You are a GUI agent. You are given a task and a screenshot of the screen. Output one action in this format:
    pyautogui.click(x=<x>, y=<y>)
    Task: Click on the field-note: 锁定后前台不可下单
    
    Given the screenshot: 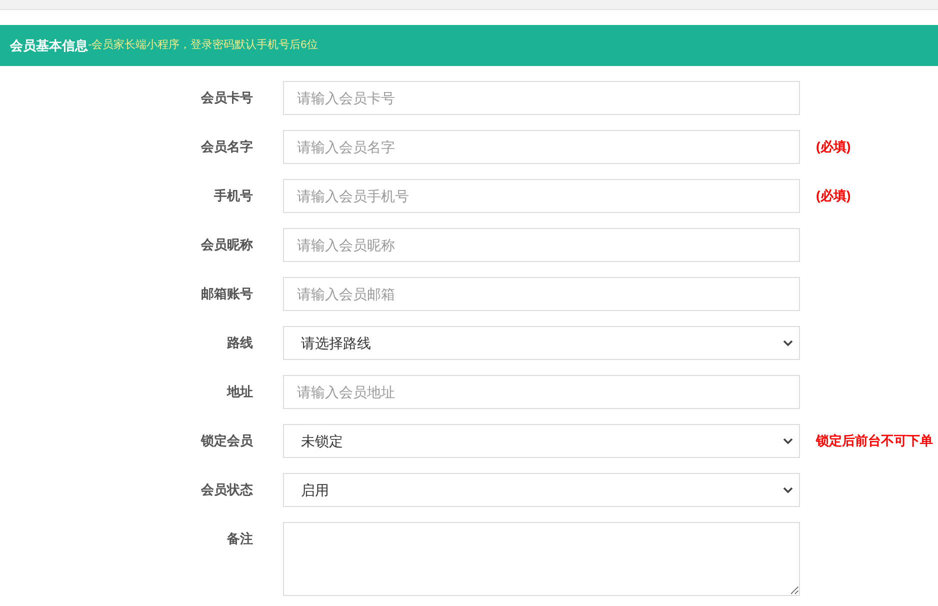 What is the action you would take?
    pyautogui.click(x=874, y=441)
    